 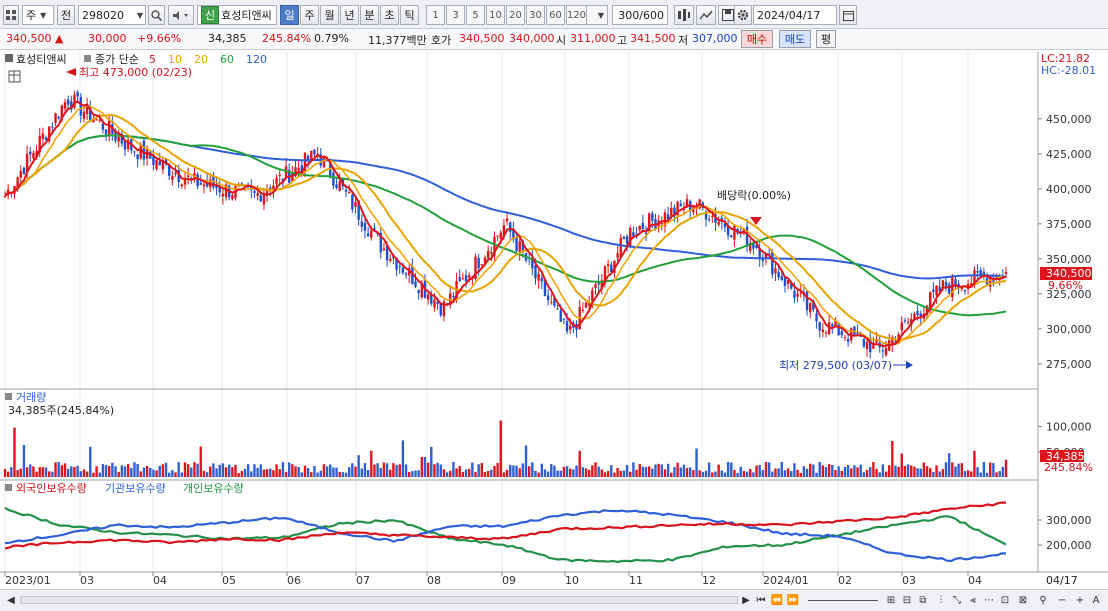 I want to click on interval-button-0: 1, so click(x=435, y=15).